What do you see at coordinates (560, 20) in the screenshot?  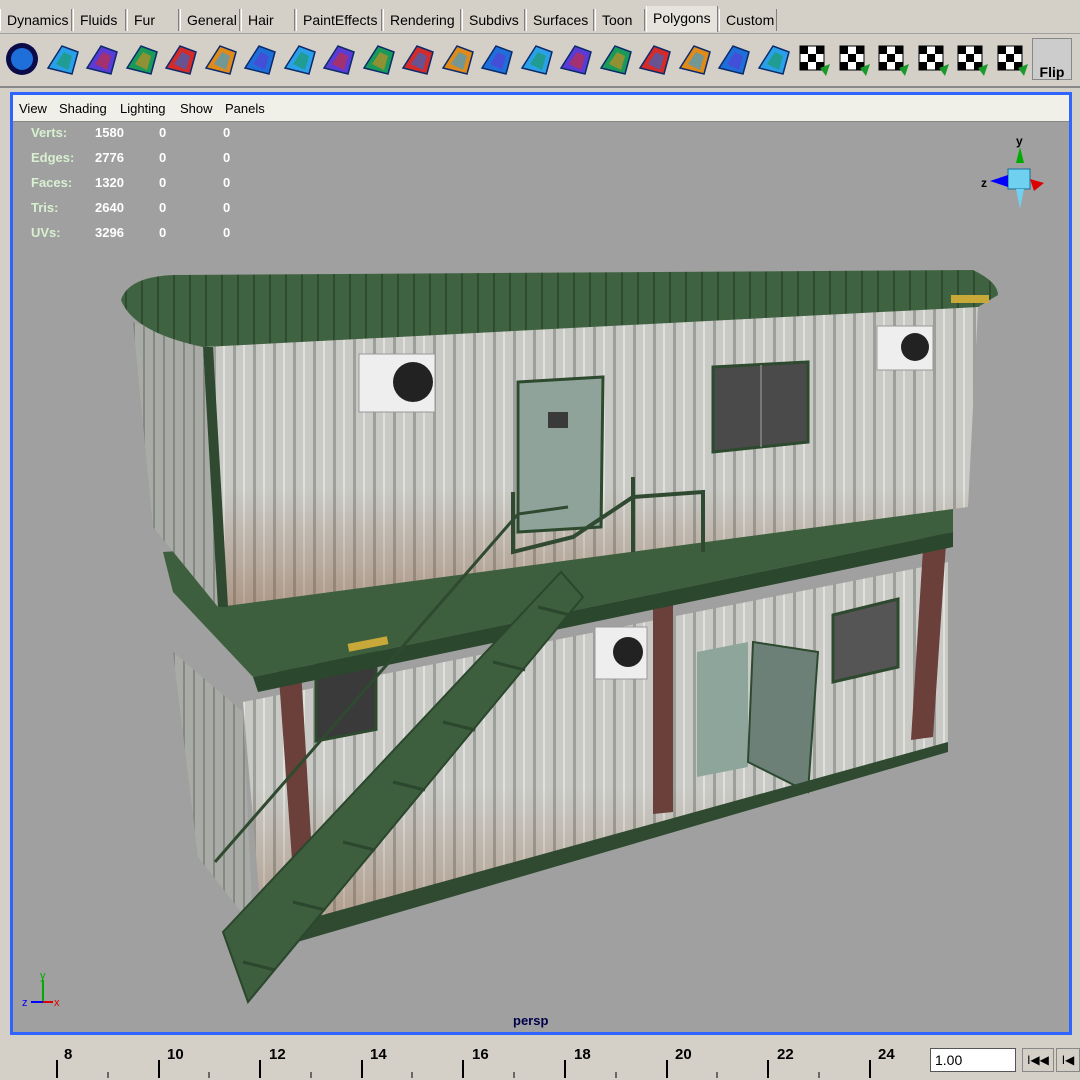 I see `tab-surfaces: Surfaces` at bounding box center [560, 20].